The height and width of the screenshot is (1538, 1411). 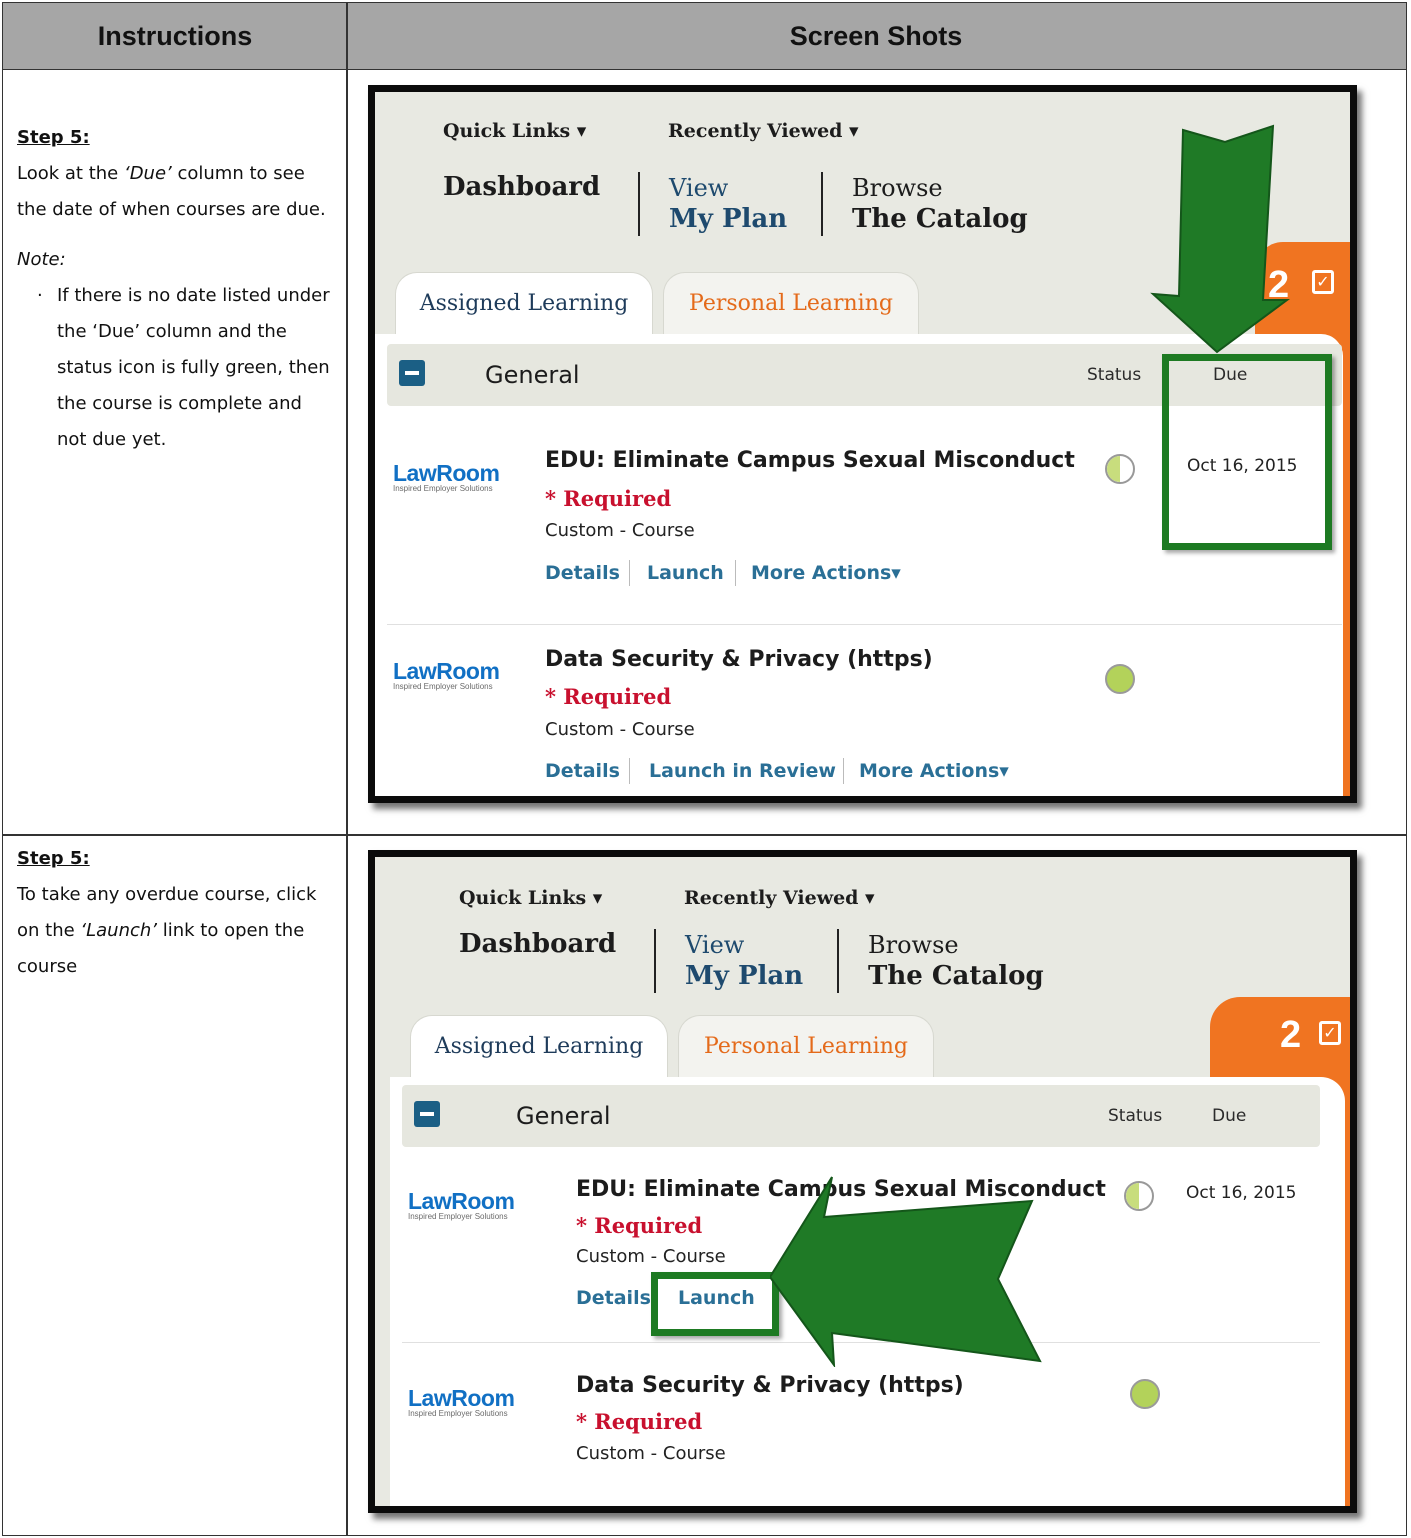 I want to click on step-text-emphasis: ‘Due’, so click(x=147, y=173).